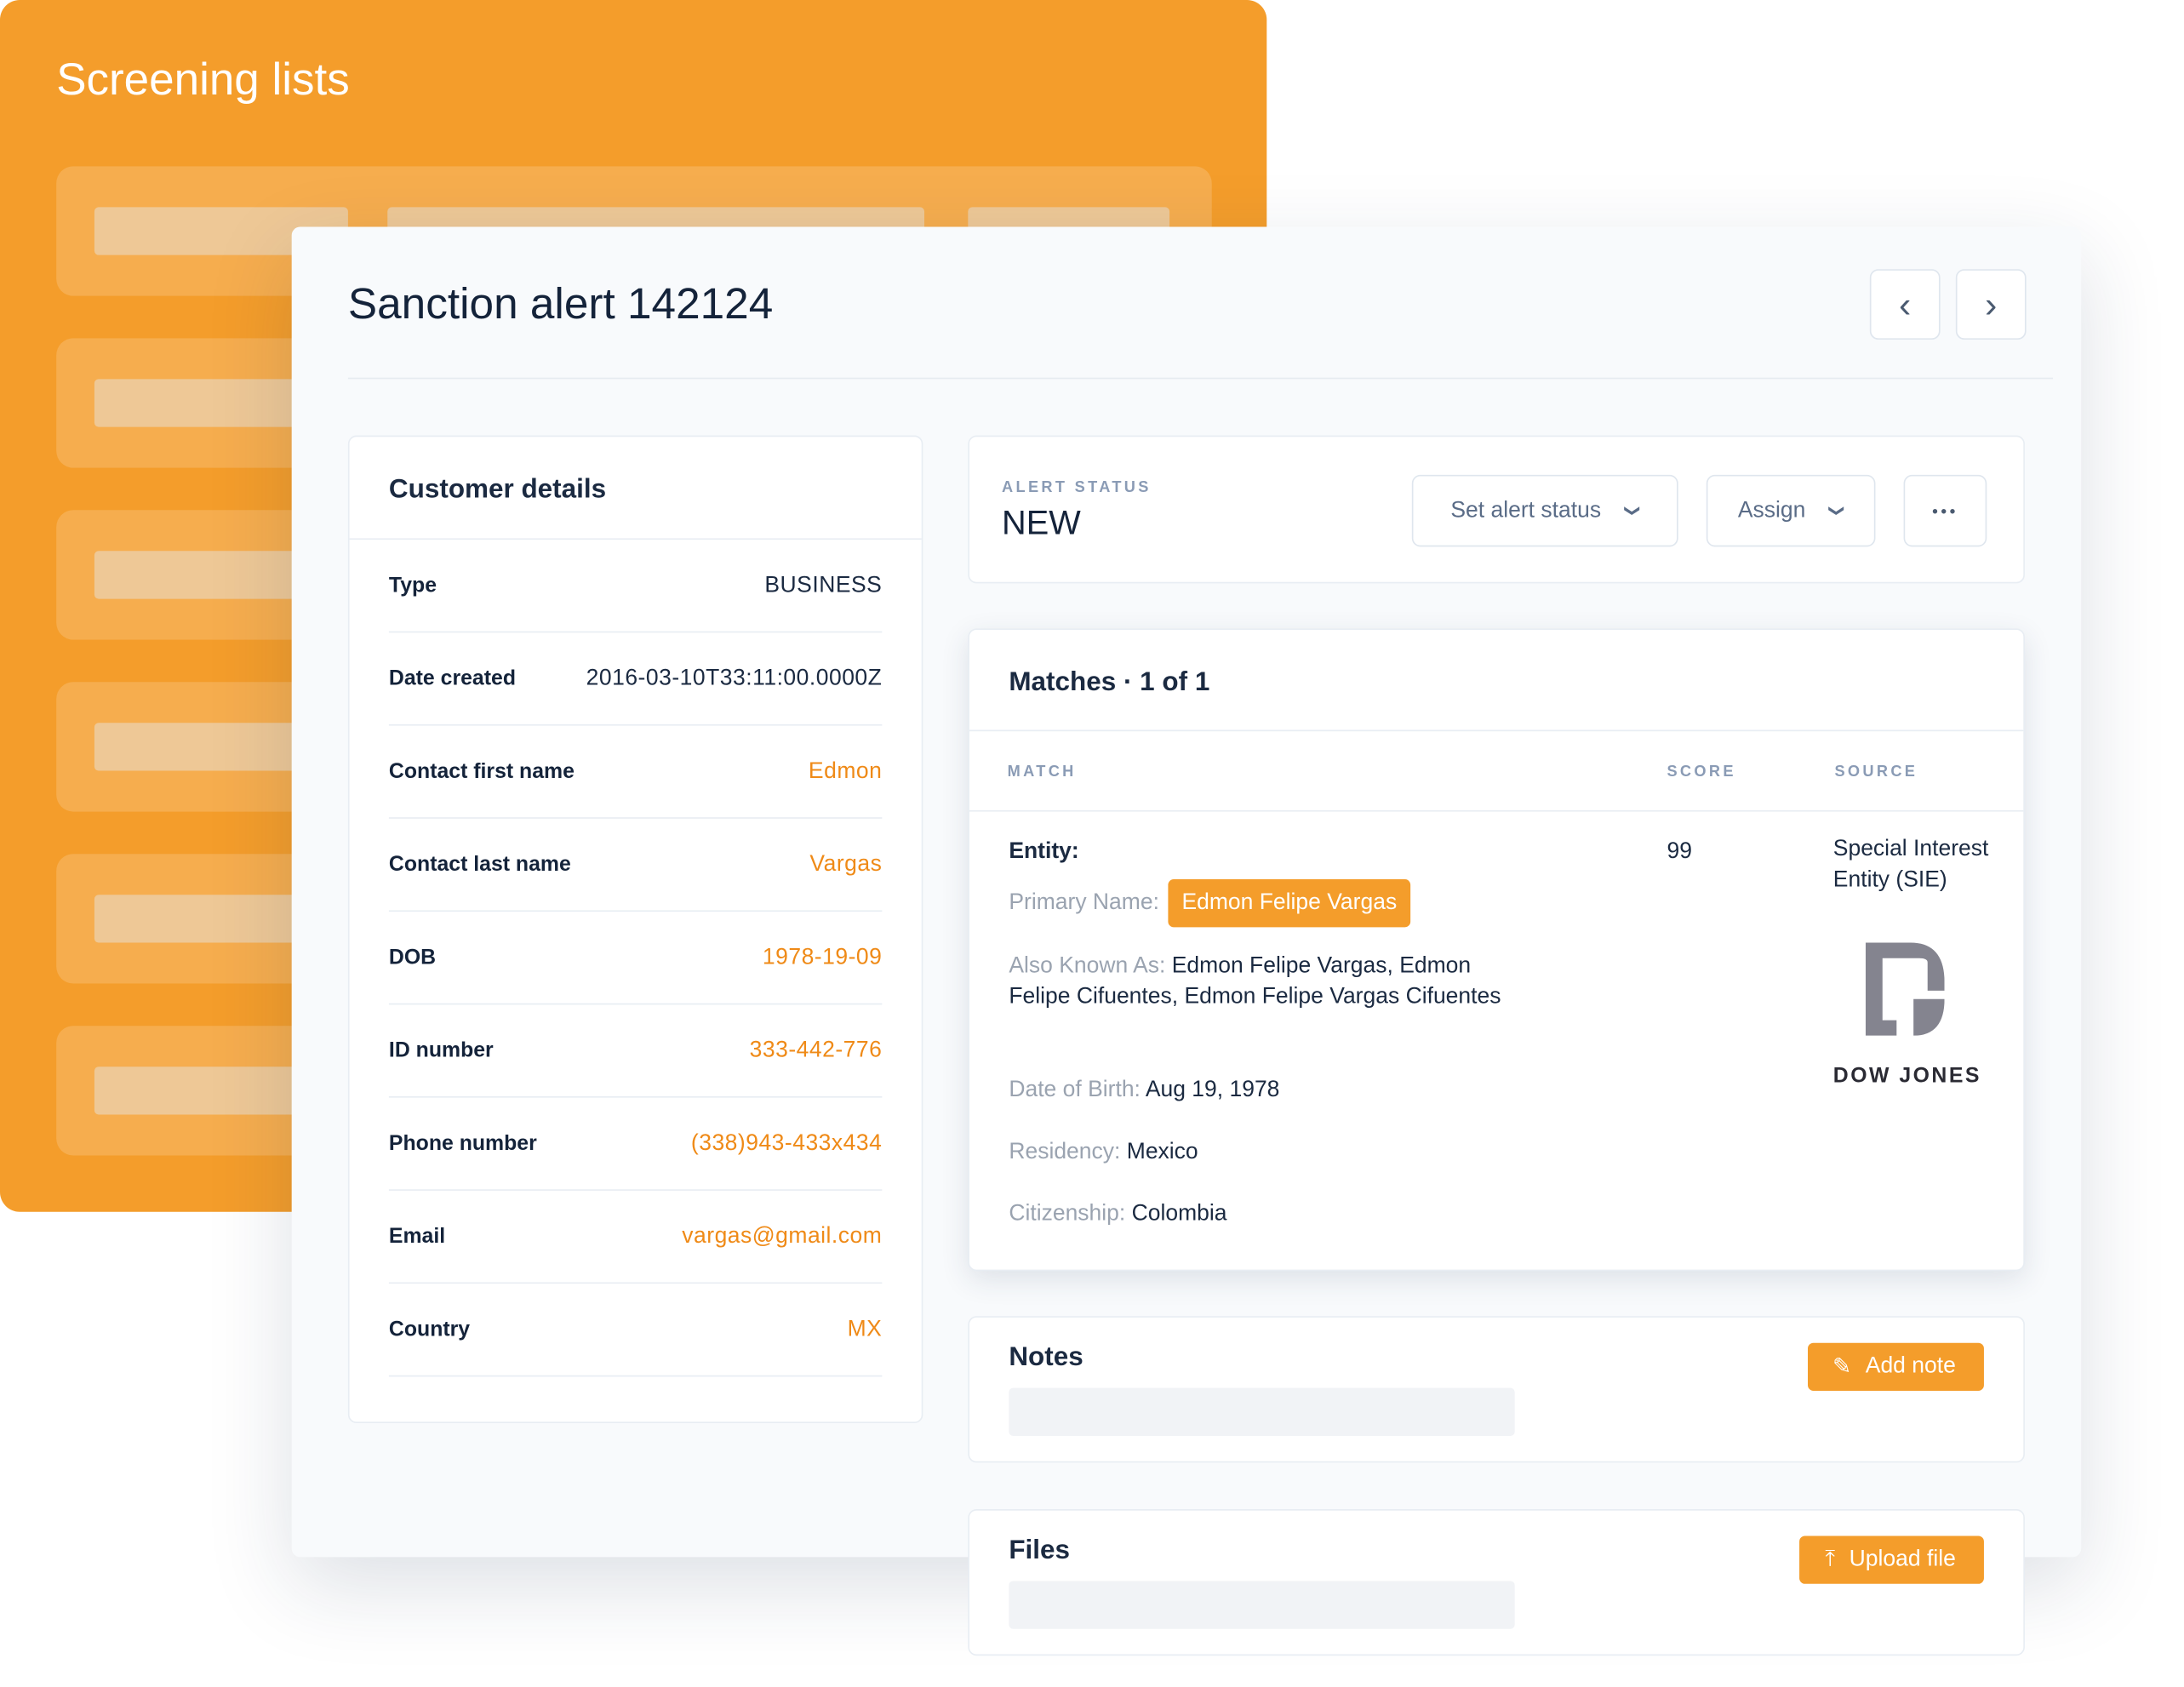 This screenshot has width=2184, height=1687. What do you see at coordinates (1041, 523) in the screenshot?
I see `alert-status-value: NEW` at bounding box center [1041, 523].